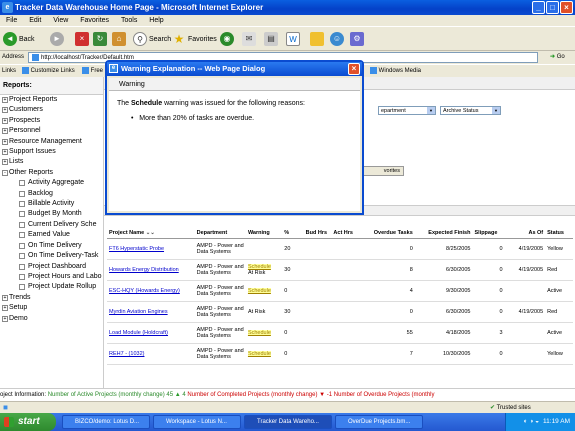  What do you see at coordinates (136, 249) in the screenshot?
I see `project-name-link: FT6 Hyperstatic Probe` at bounding box center [136, 249].